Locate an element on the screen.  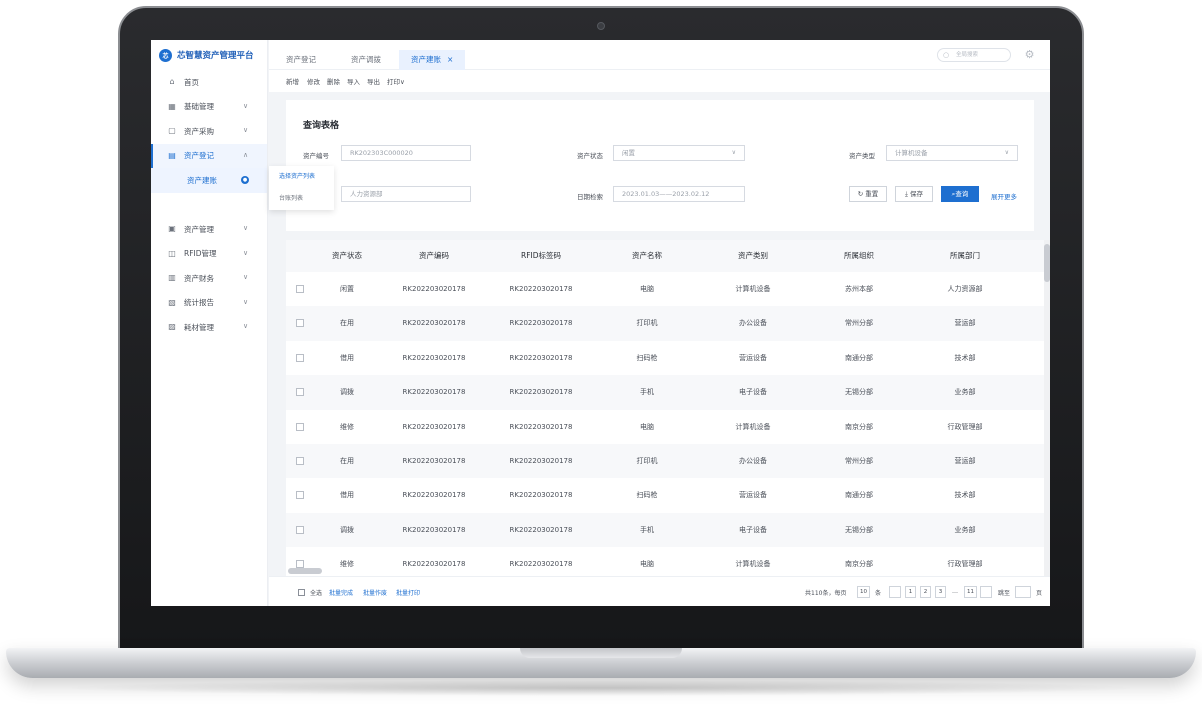
toolbar: 新增 修改 删除 导入 导出 打印∨ is located at coordinates (659, 81).